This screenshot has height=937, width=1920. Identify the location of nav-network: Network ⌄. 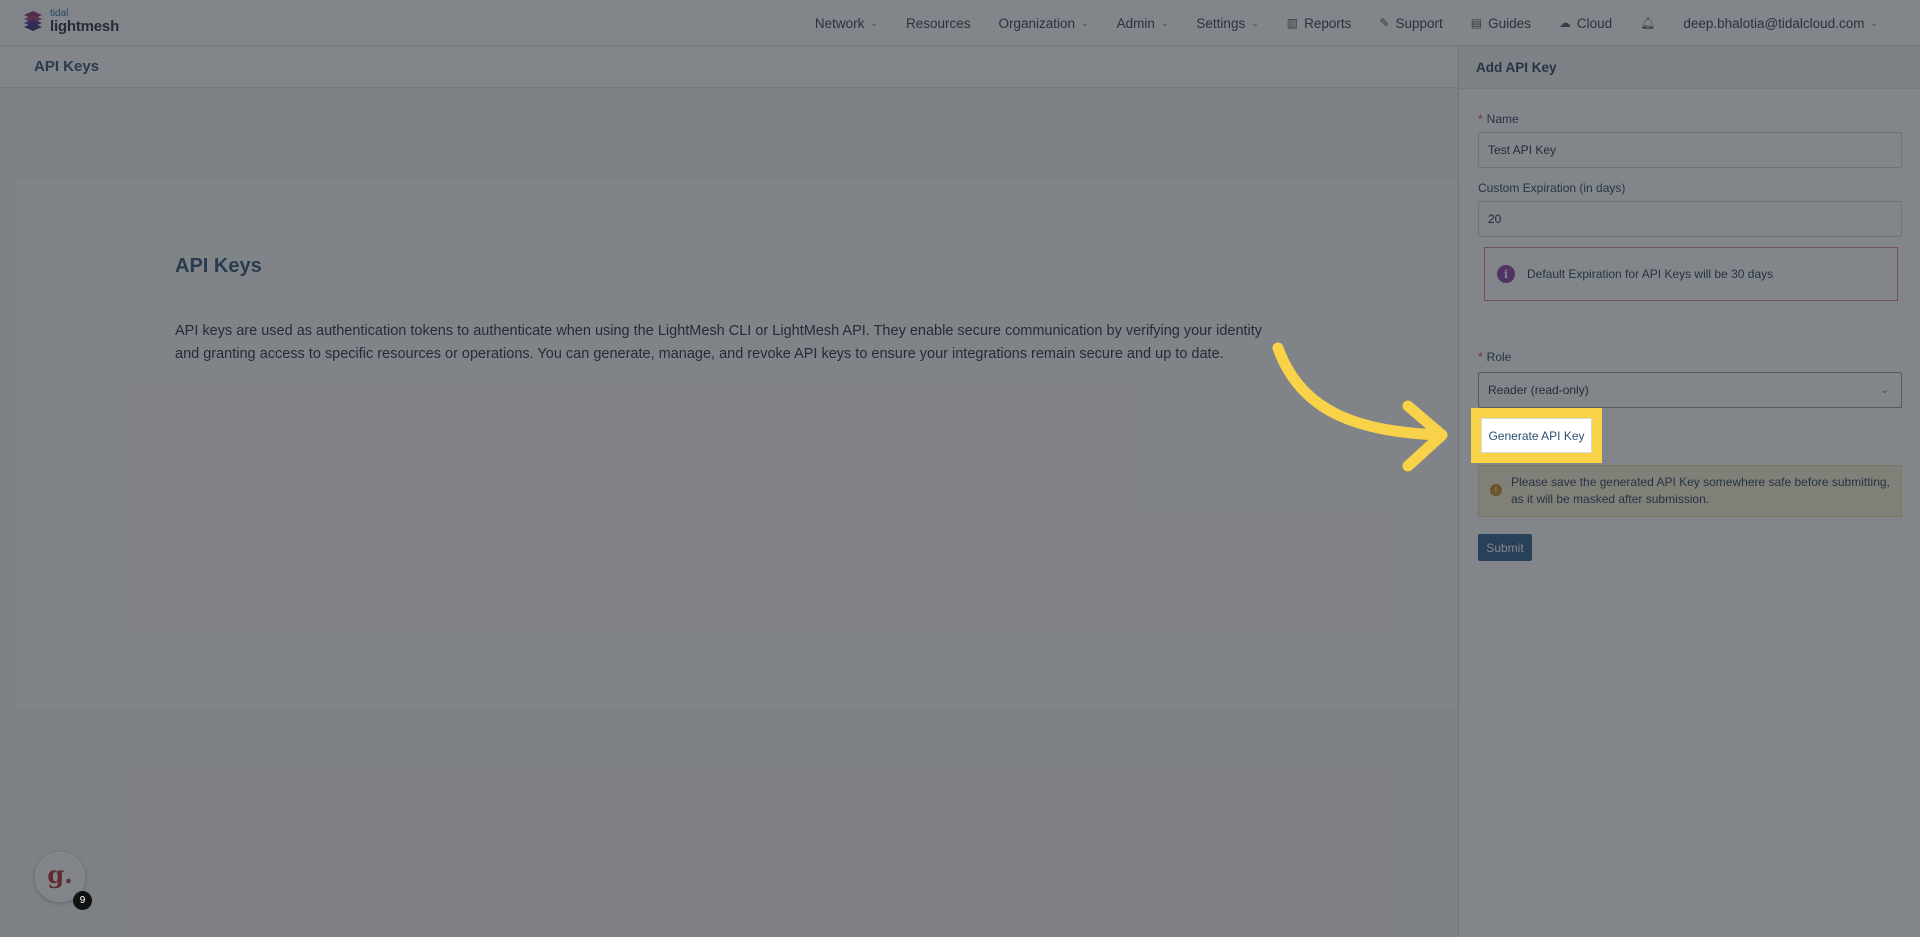
(846, 23).